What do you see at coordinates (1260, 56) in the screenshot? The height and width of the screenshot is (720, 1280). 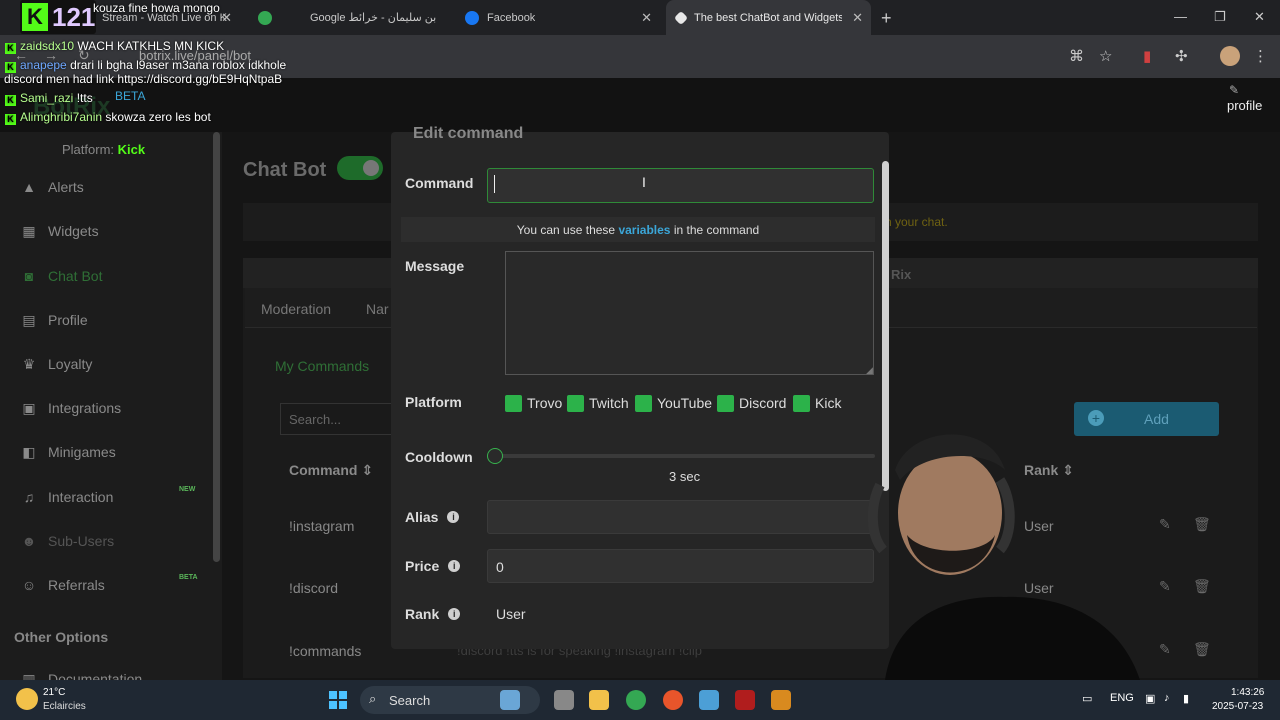 I see `menu-icon: ⋮` at bounding box center [1260, 56].